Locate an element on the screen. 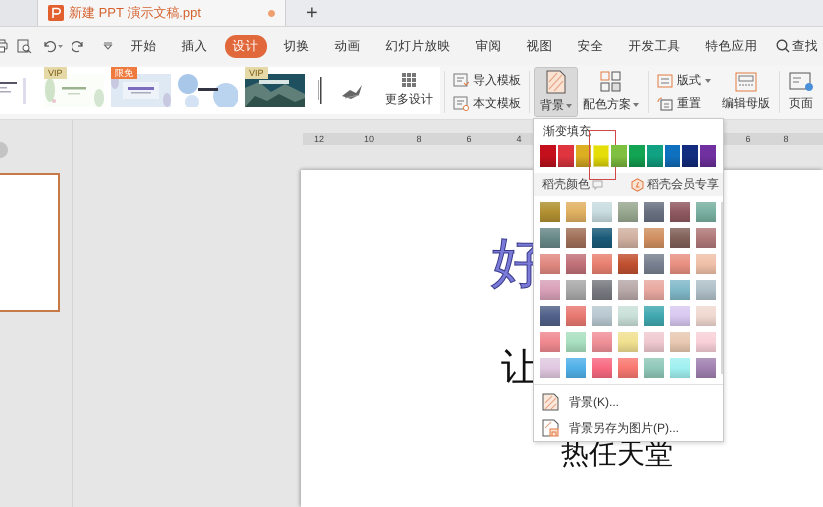 This screenshot has height=507, width=823. reset-icon is located at coordinates (665, 103).